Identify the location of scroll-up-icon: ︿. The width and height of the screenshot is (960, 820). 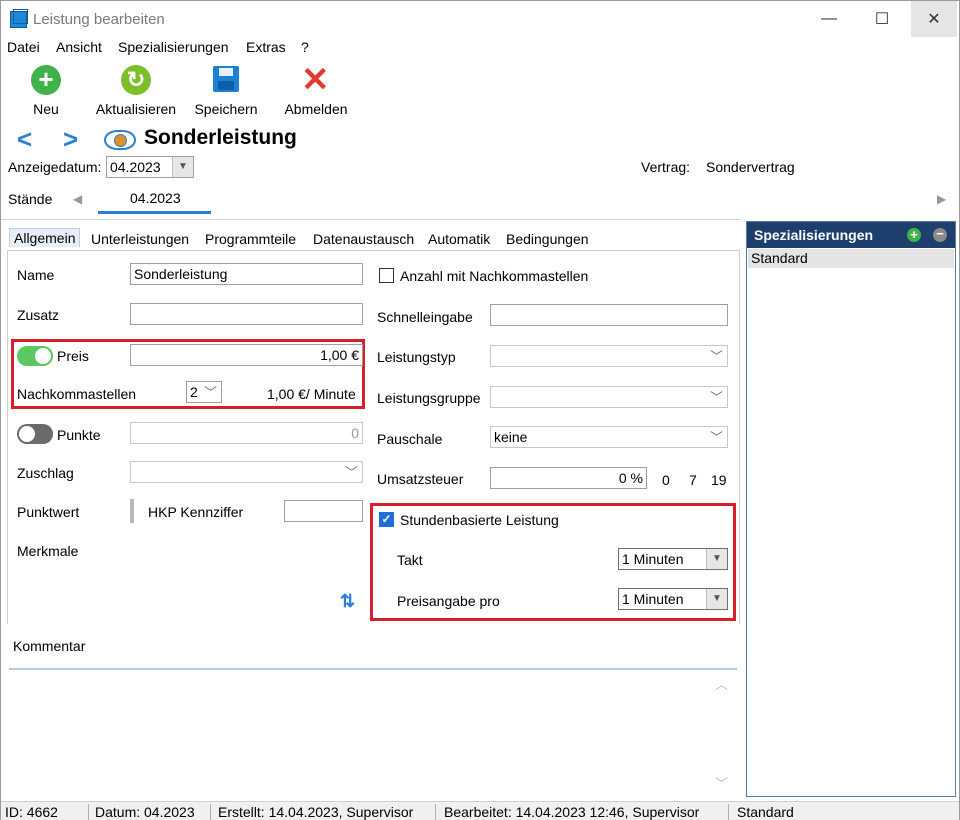
(721, 683).